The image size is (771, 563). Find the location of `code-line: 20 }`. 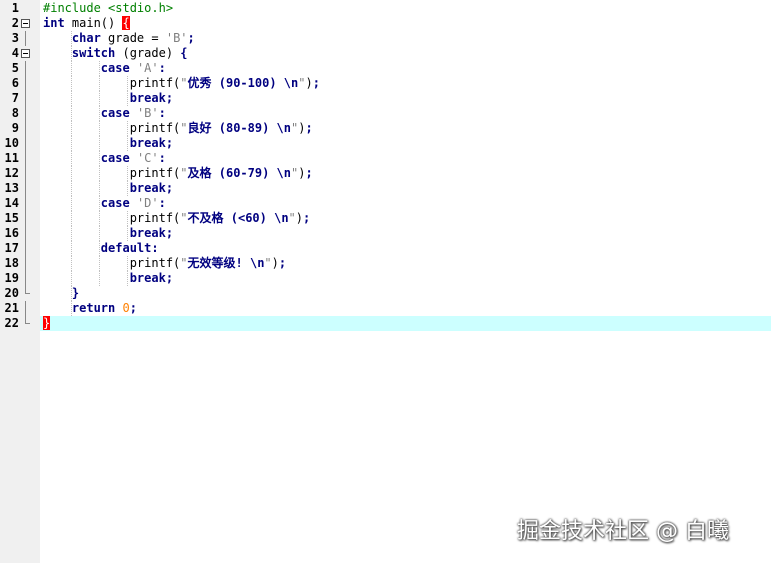

code-line: 20 } is located at coordinates (385, 293).